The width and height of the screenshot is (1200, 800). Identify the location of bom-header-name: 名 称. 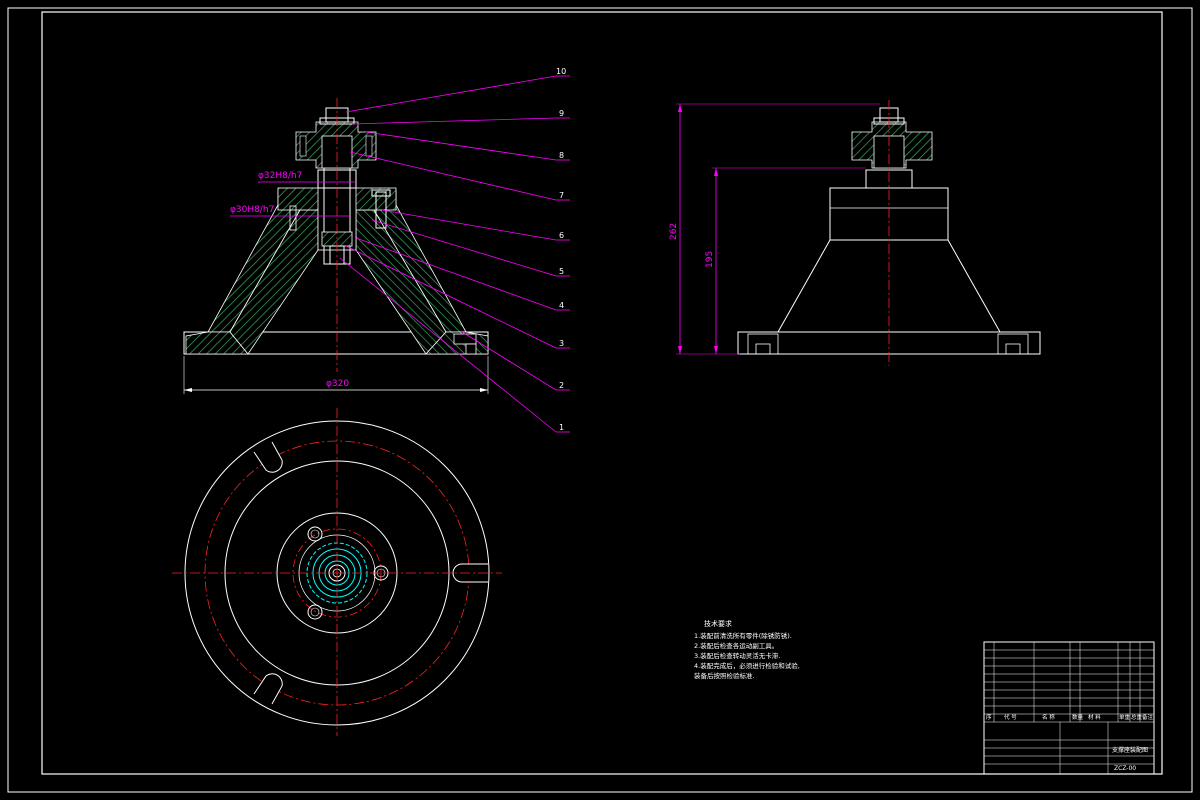
(1048, 717).